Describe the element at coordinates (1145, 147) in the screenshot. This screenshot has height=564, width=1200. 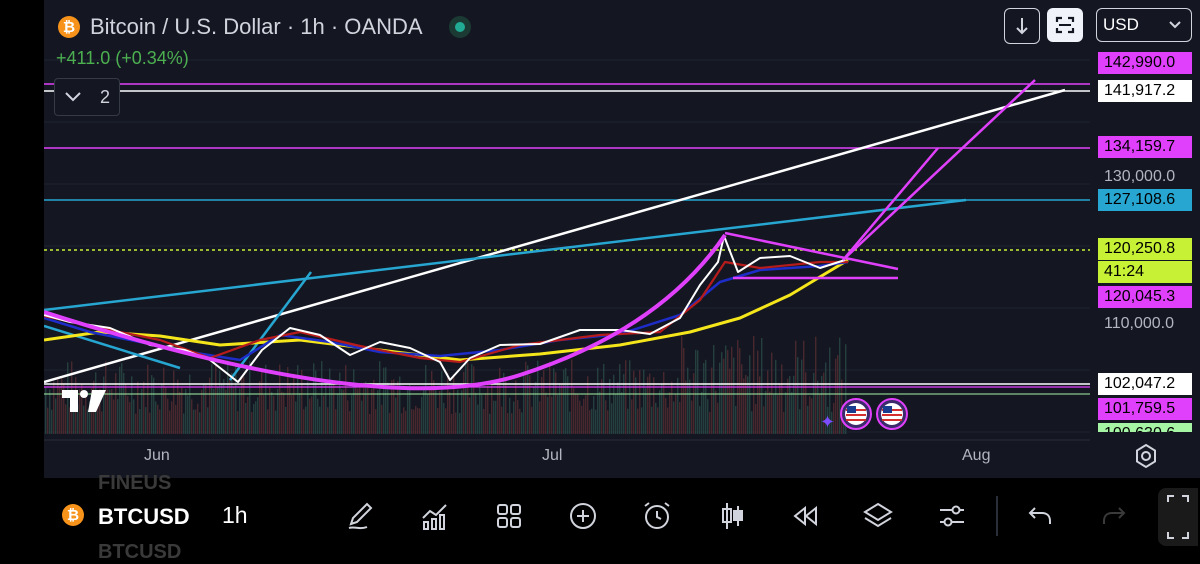
I see `price-tag: 134,159.7` at that location.